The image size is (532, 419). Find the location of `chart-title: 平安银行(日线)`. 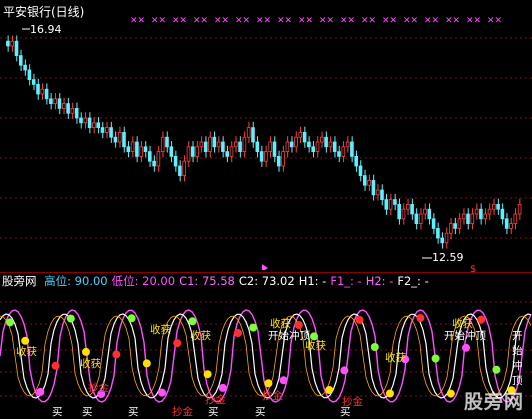

chart-title: 平安银行(日线) is located at coordinates (44, 12).